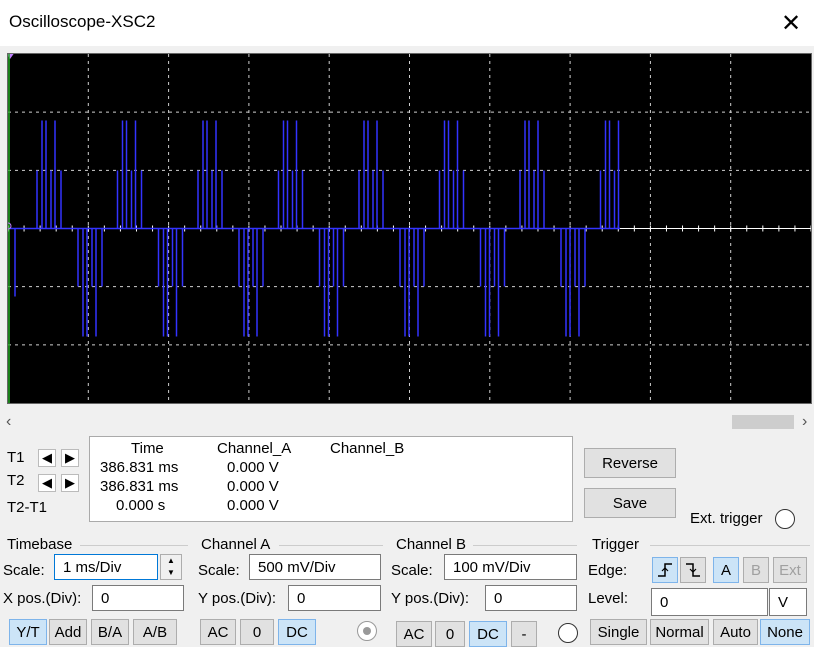 The image size is (814, 647). Describe the element at coordinates (608, 570) in the screenshot. I see `trigger-edge-label: Edge:` at that location.